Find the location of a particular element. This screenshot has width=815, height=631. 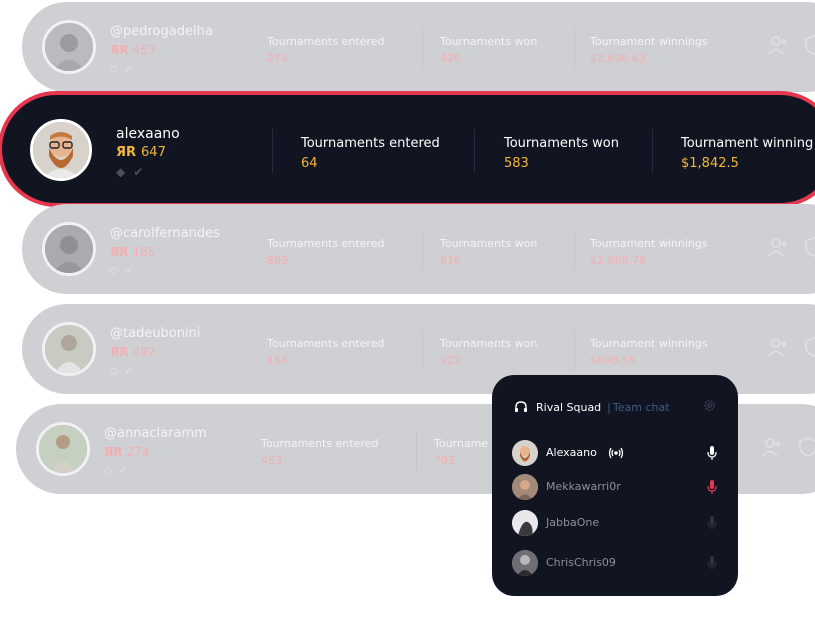

stat-won: Tournaments won 922 is located at coordinates (488, 352).